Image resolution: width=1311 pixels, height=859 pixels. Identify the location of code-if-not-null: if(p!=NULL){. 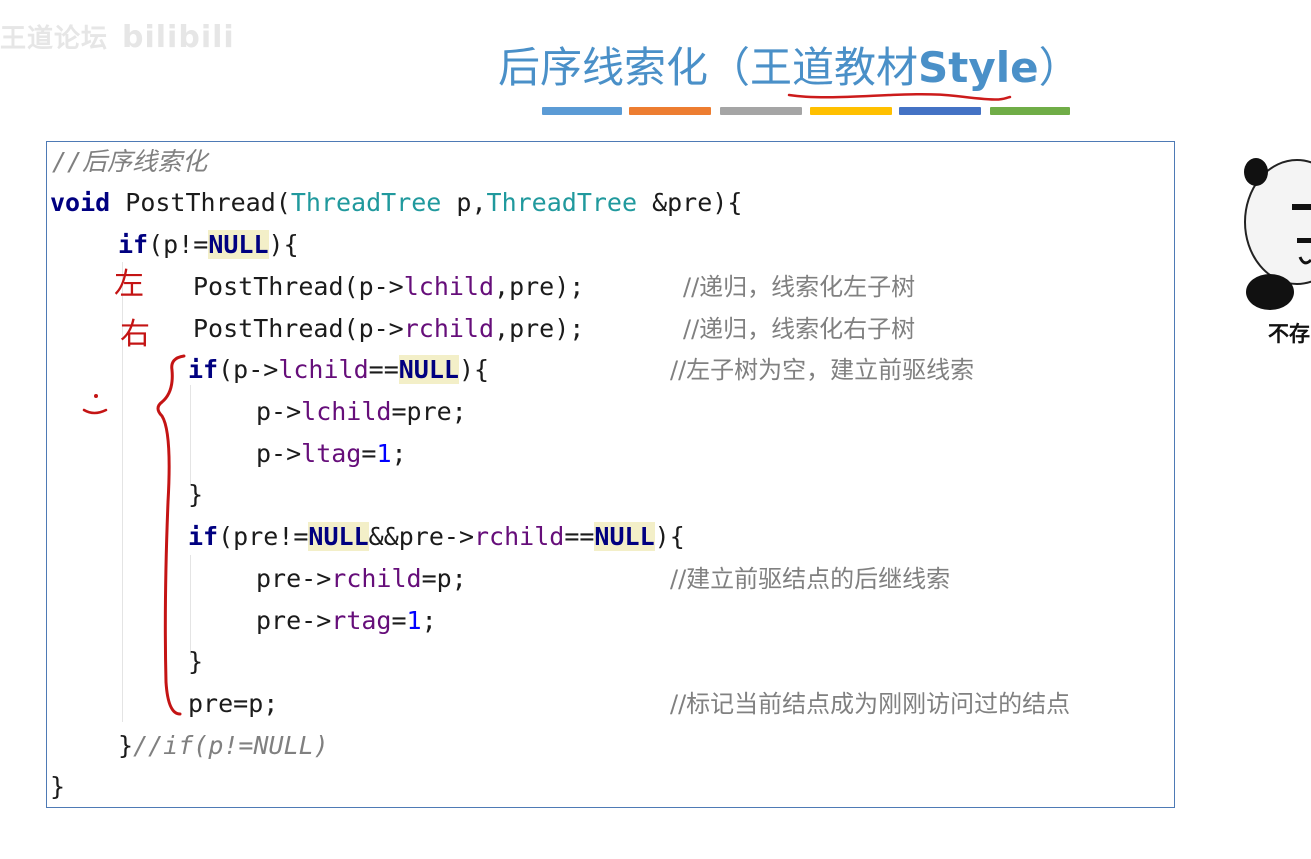
(208, 244).